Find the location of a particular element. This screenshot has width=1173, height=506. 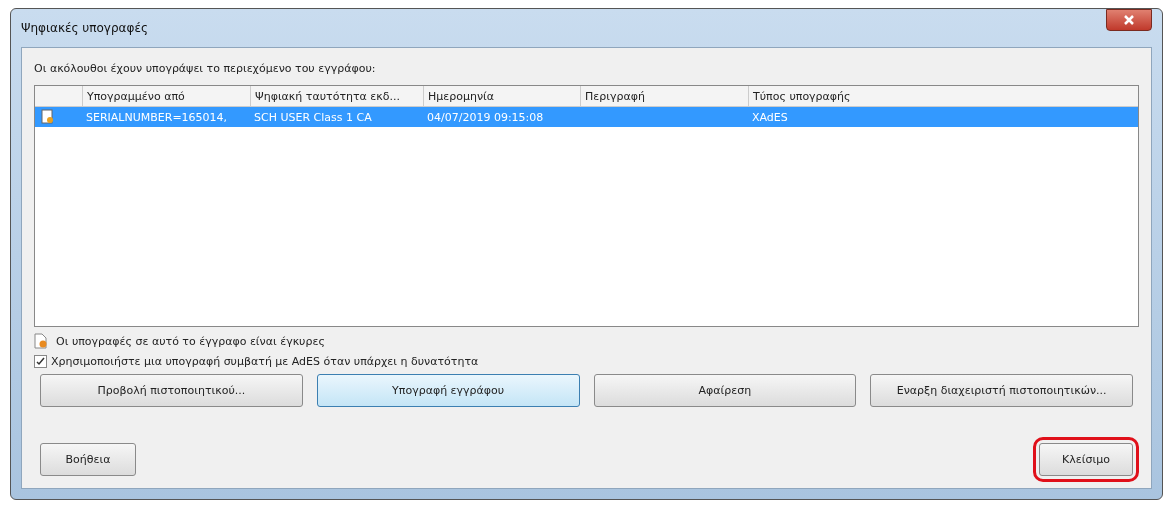

dialog-button: Υπογραφή εγγράφου is located at coordinates (448, 390).